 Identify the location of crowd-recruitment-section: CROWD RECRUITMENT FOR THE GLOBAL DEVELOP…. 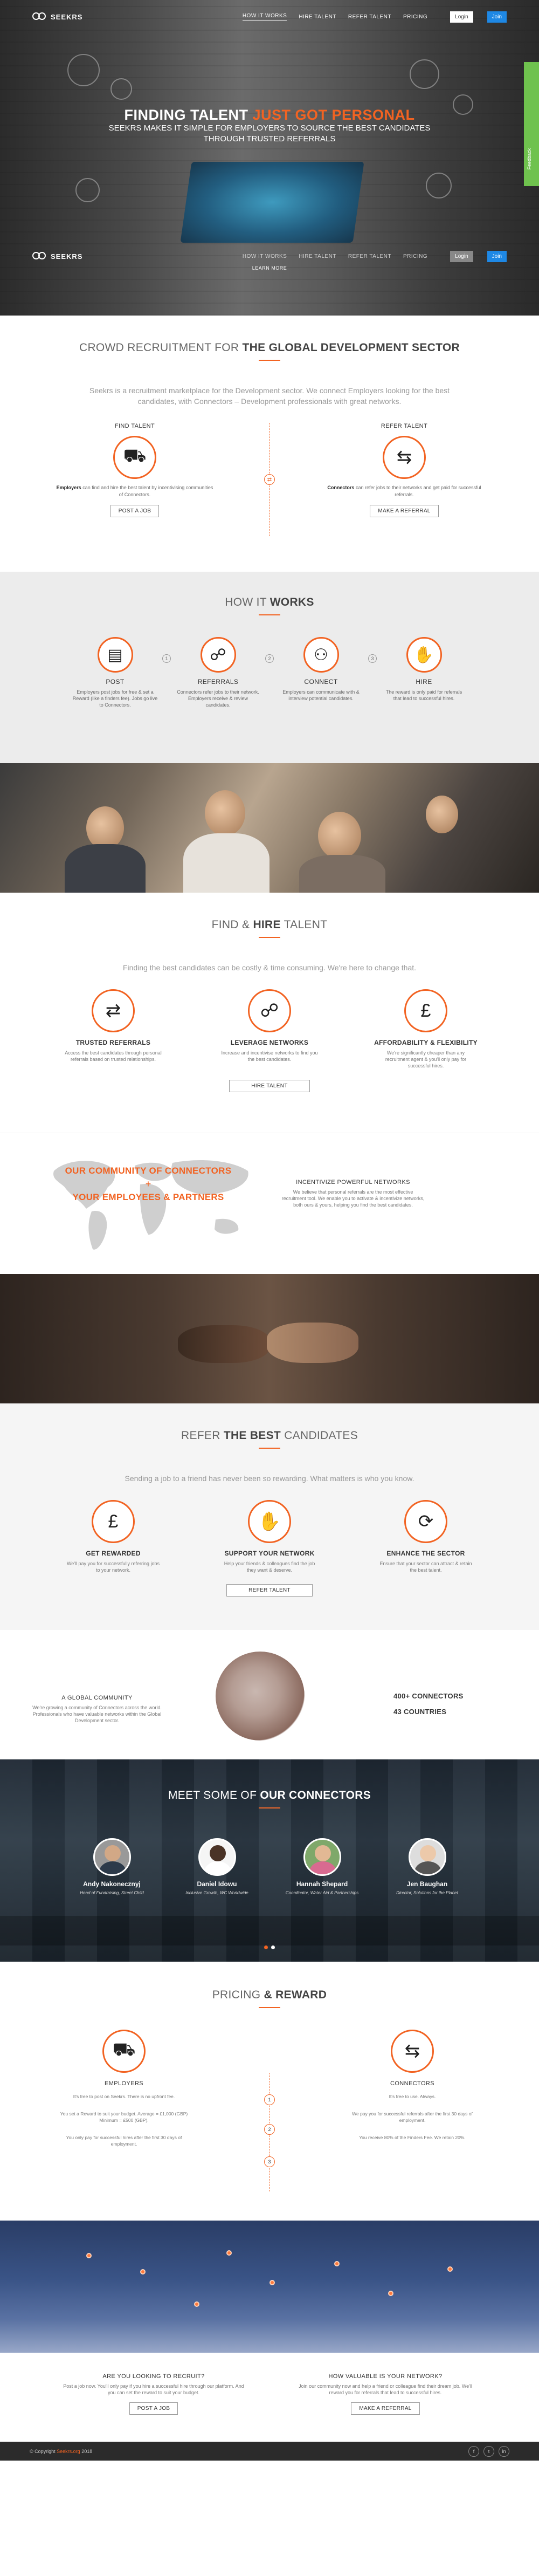
(269, 444).